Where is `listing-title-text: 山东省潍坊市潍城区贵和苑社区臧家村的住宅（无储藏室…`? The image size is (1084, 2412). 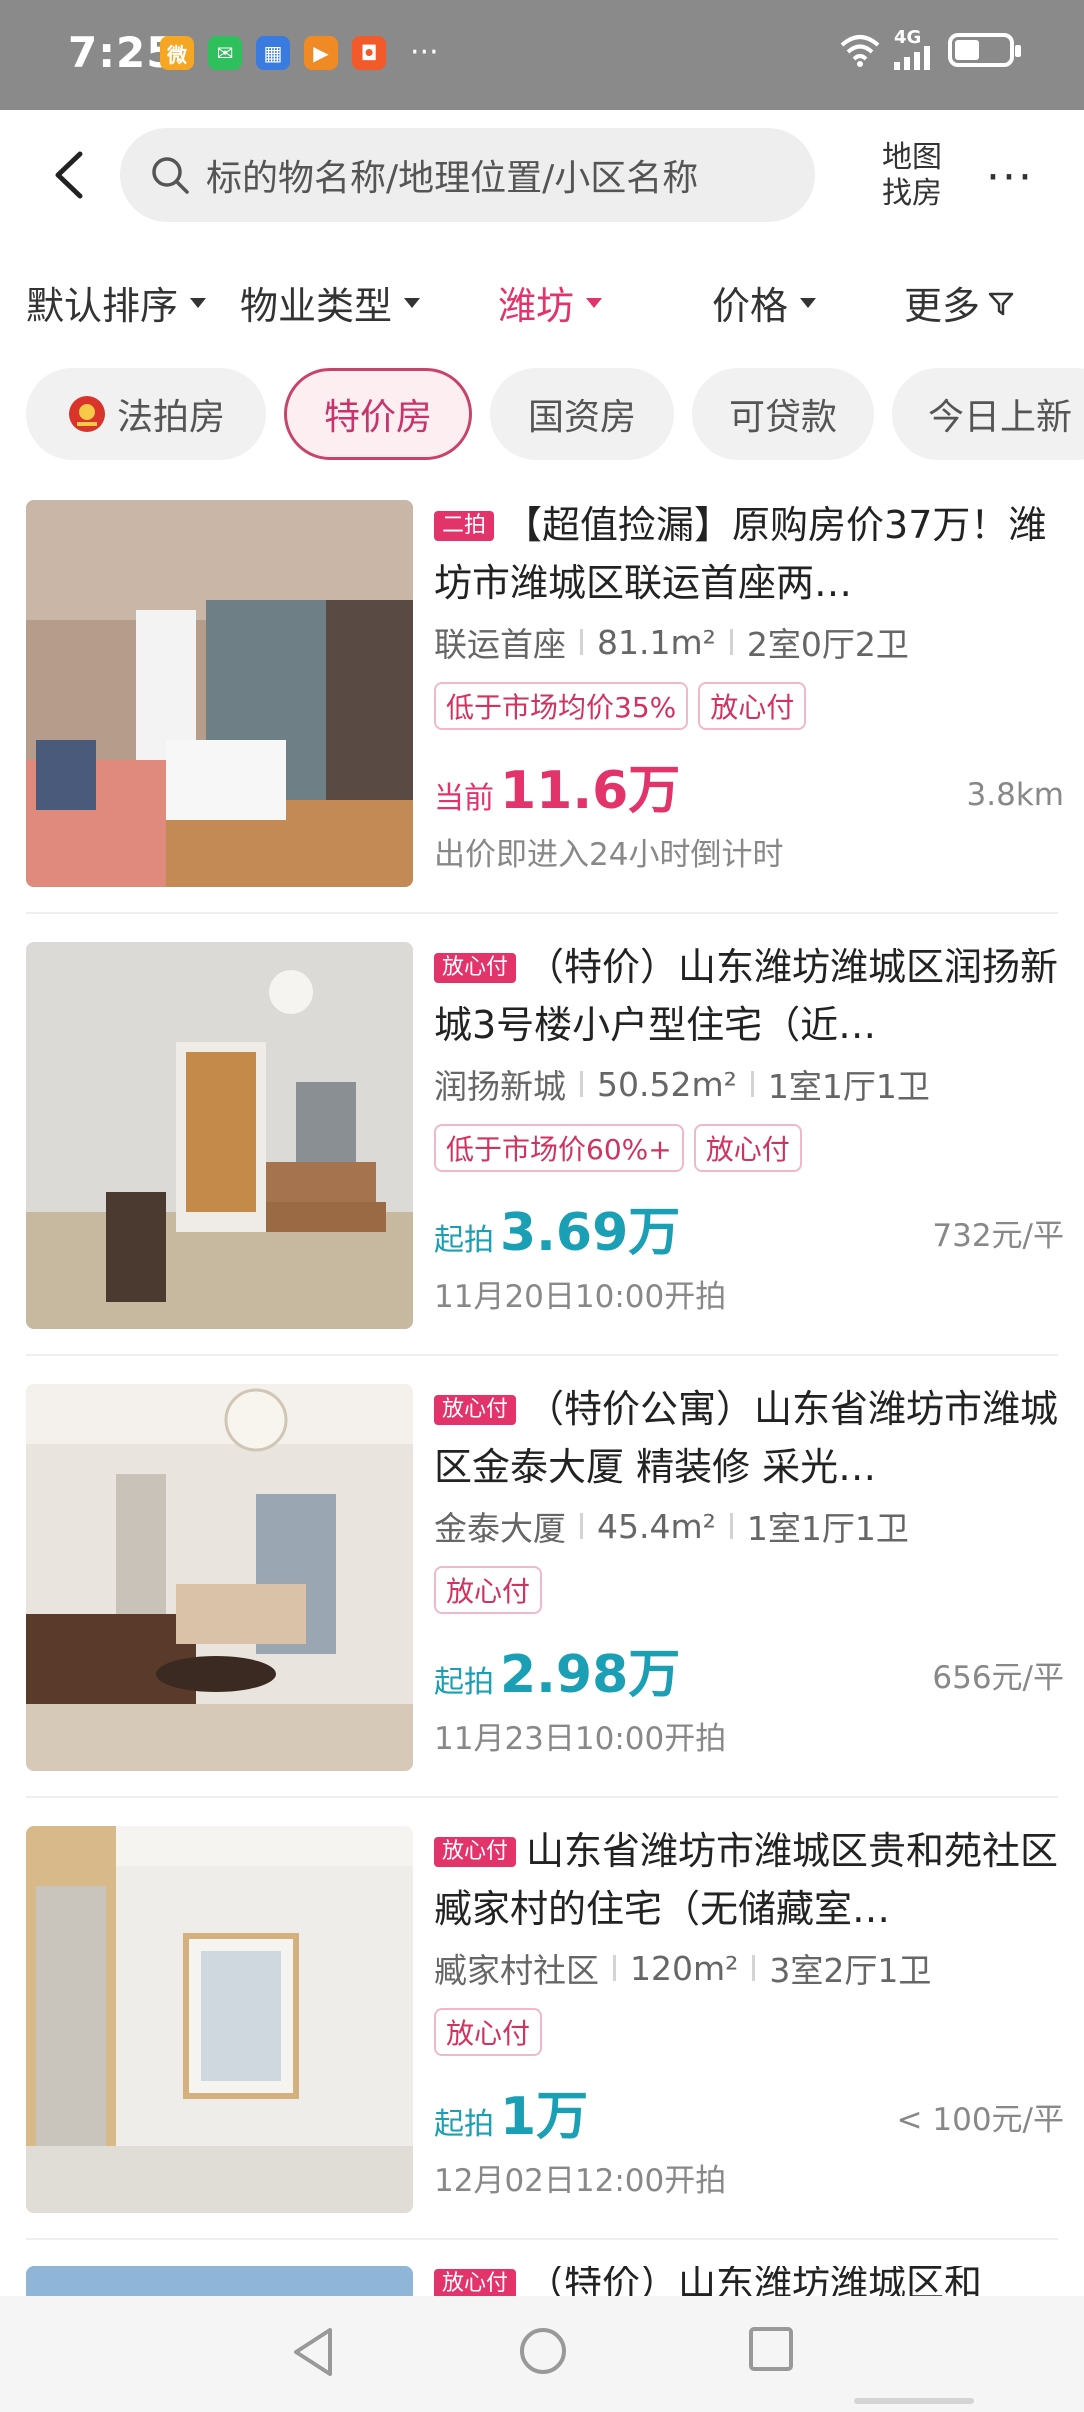
listing-title-text: 山东省潍坊市潍城区贵和苑社区臧家村的住宅（无储藏室… is located at coordinates (746, 1880).